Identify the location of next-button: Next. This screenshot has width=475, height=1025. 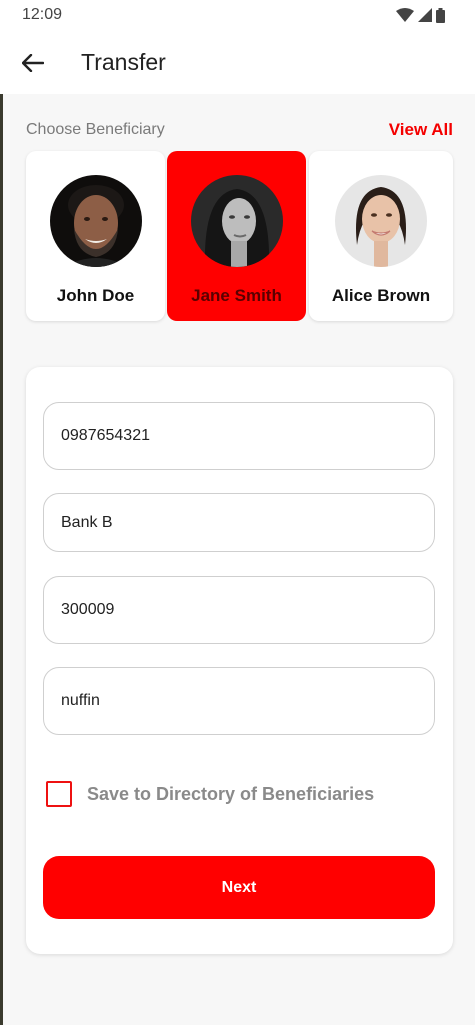
(239, 887).